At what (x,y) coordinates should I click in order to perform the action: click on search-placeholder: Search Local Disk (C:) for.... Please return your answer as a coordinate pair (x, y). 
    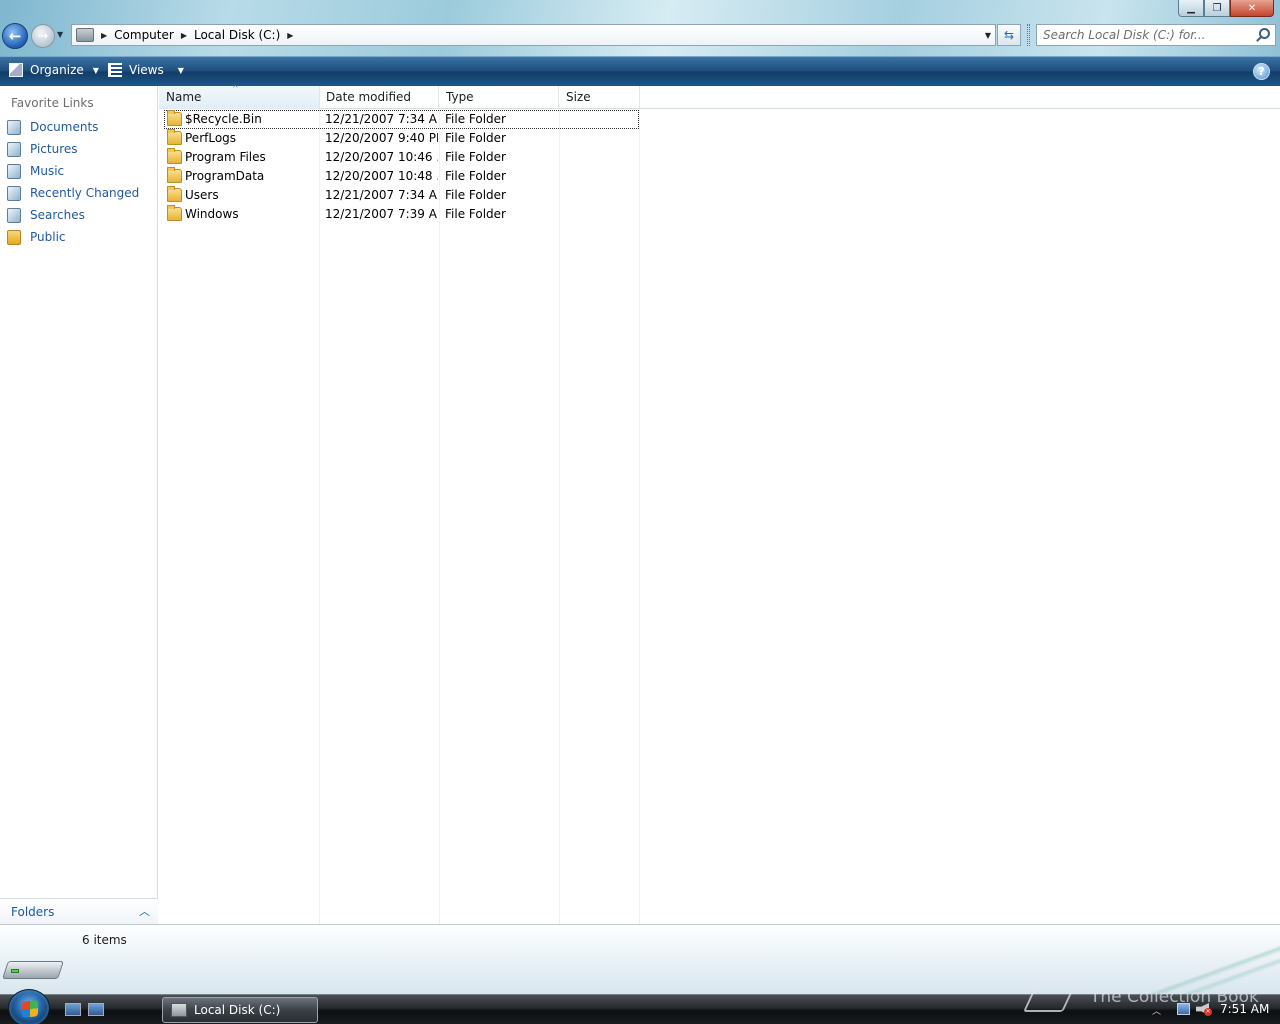
    Looking at the image, I should click on (1124, 35).